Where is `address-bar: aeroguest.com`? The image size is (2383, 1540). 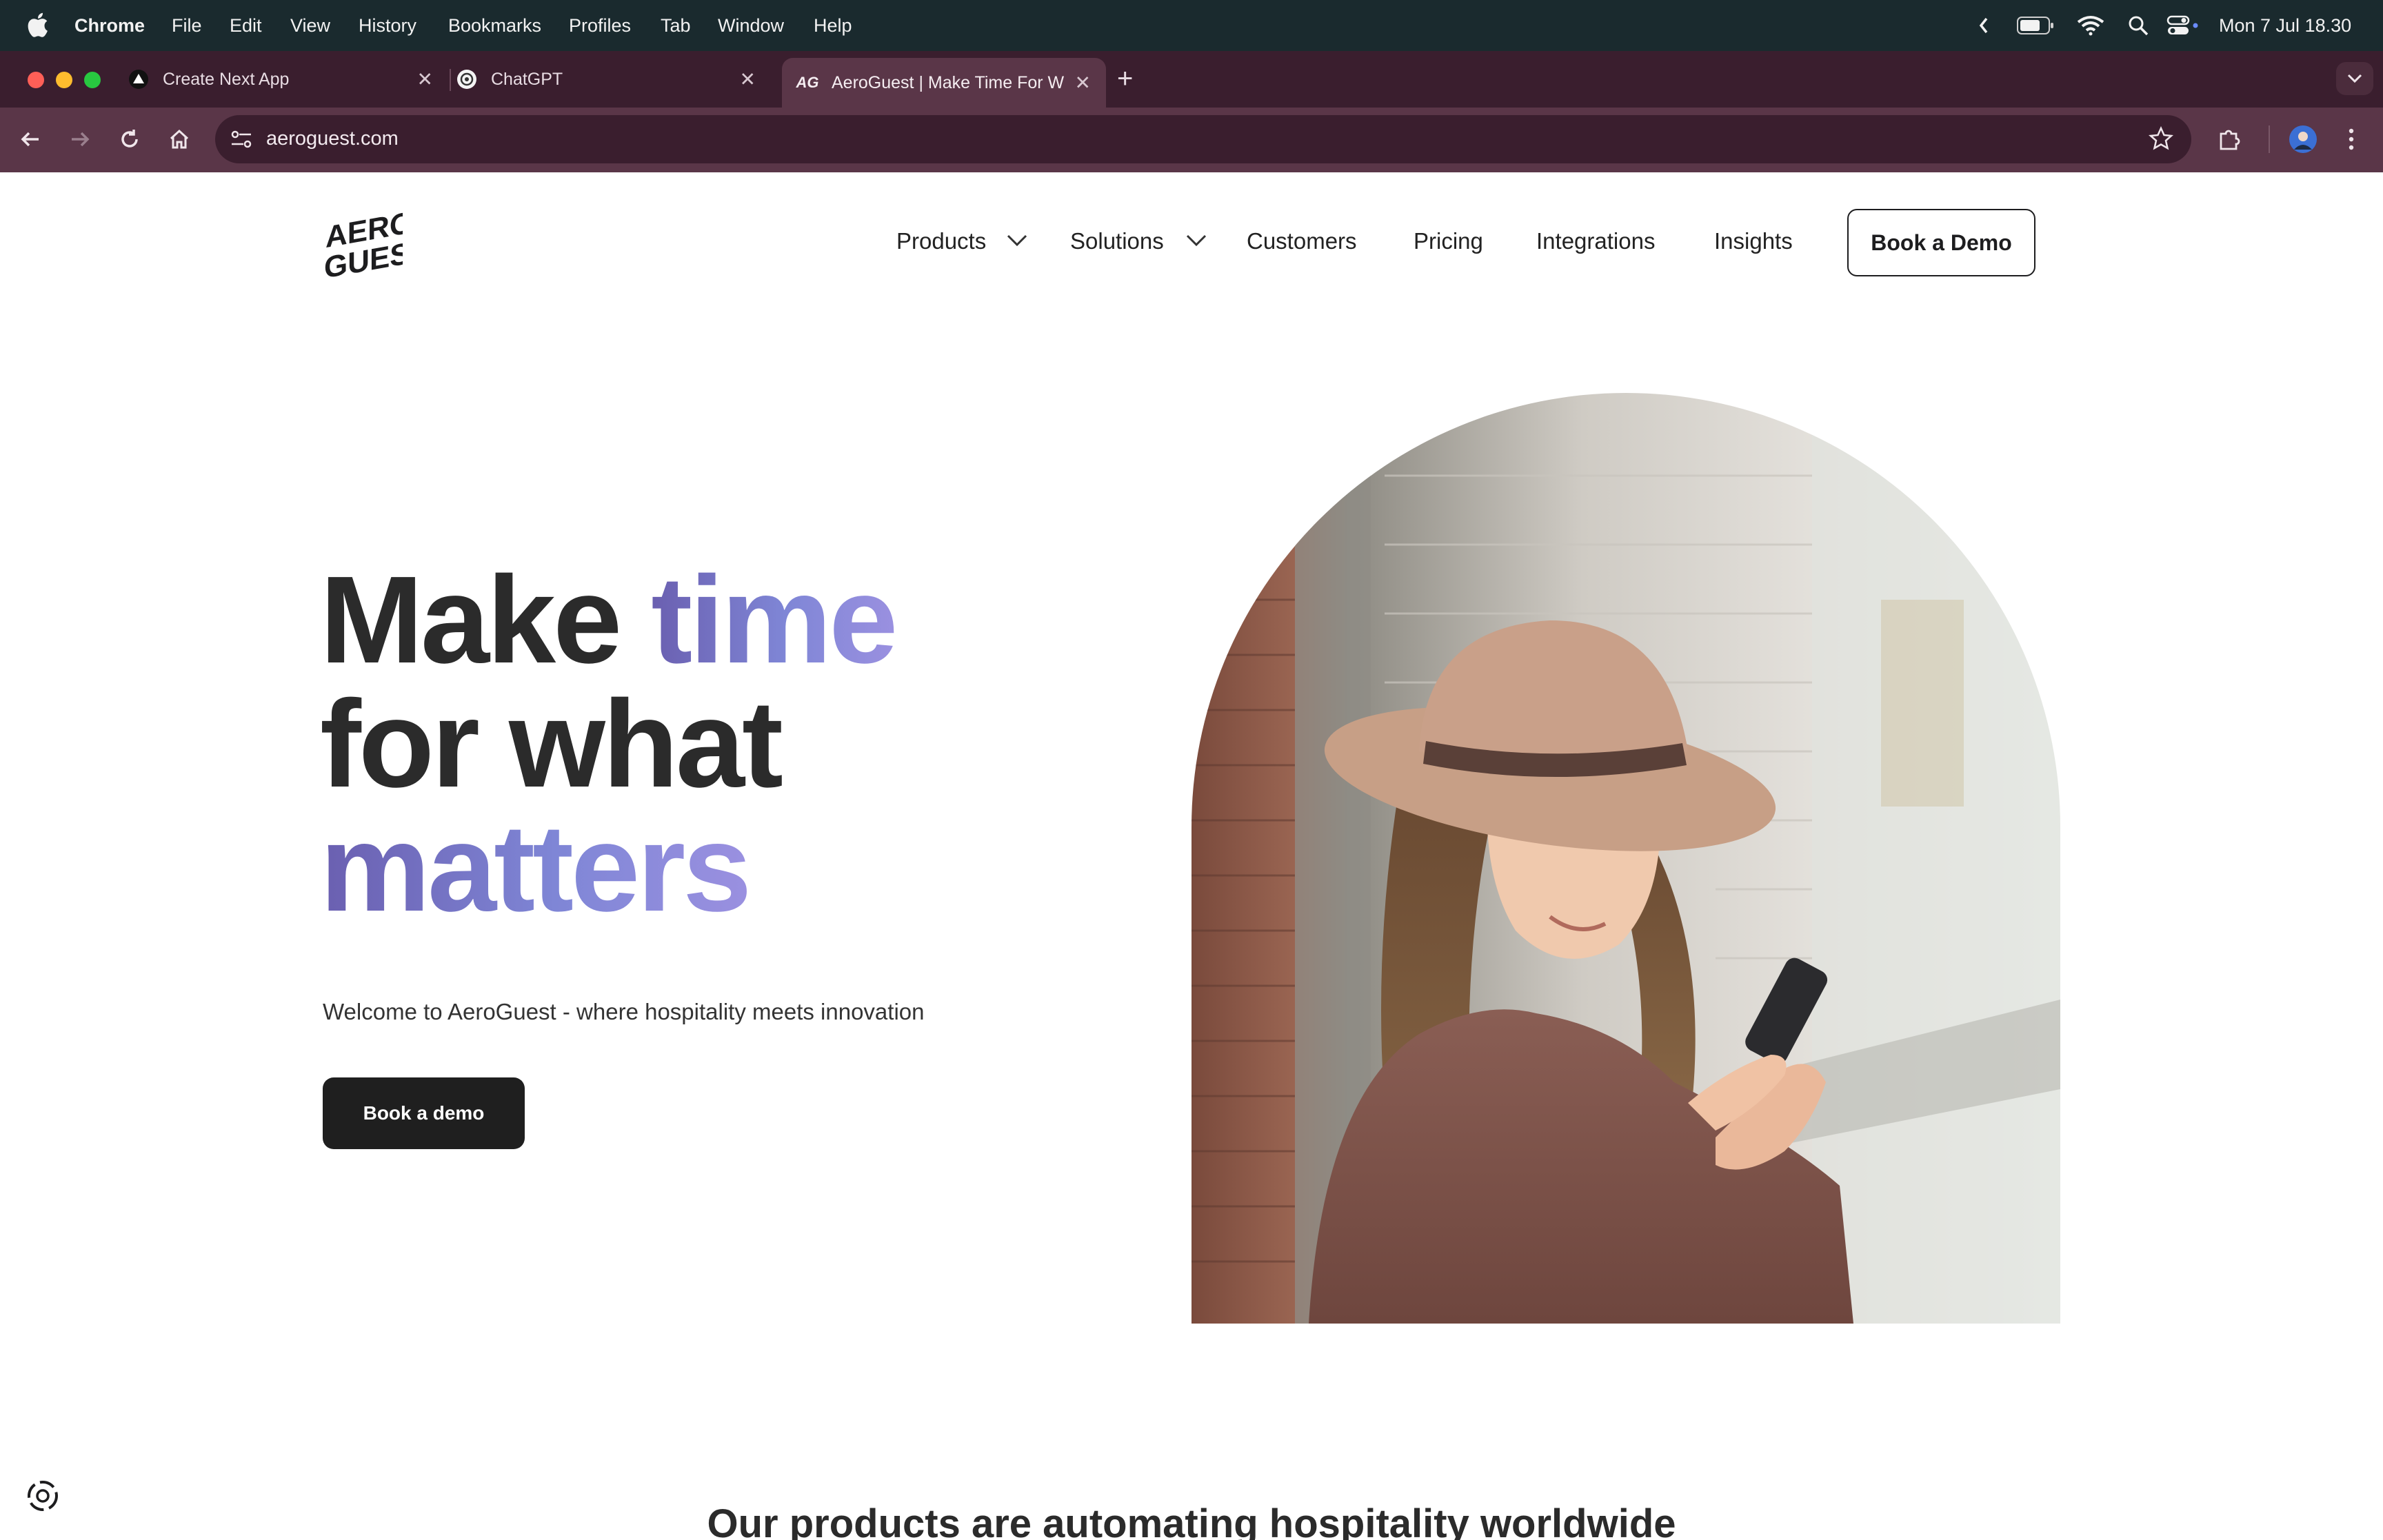 address-bar: aeroguest.com is located at coordinates (1203, 139).